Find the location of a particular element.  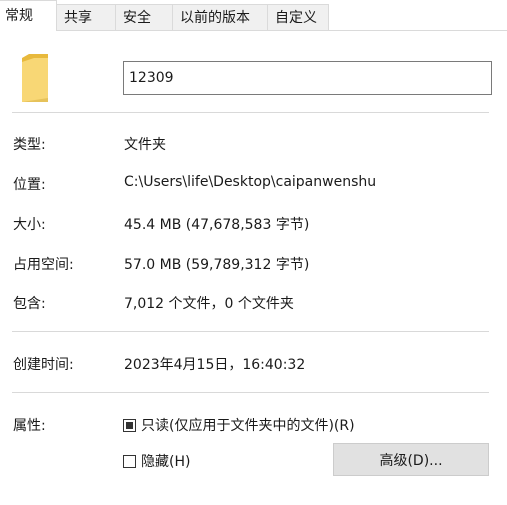

tab-sharing: 共享 is located at coordinates (86, 17).